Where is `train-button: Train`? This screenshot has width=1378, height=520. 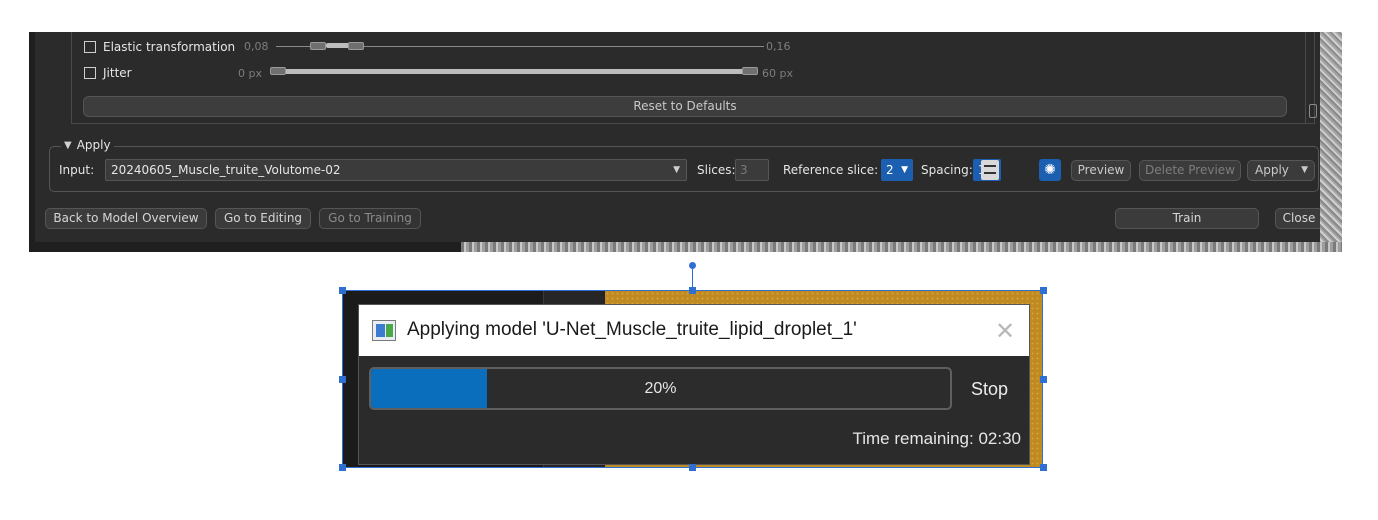
train-button: Train is located at coordinates (1187, 218).